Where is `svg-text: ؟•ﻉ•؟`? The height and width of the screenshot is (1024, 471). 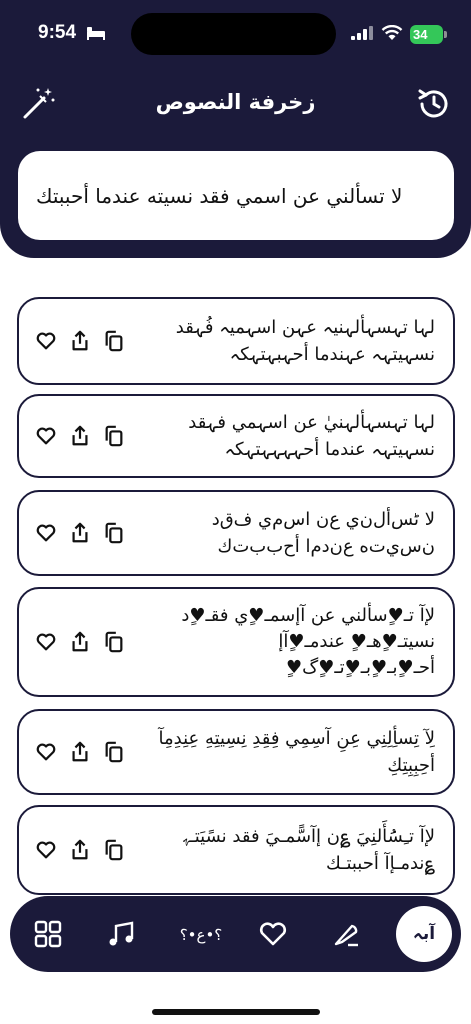 svg-text: ؟•ﻉ•؟ is located at coordinates (201, 935).